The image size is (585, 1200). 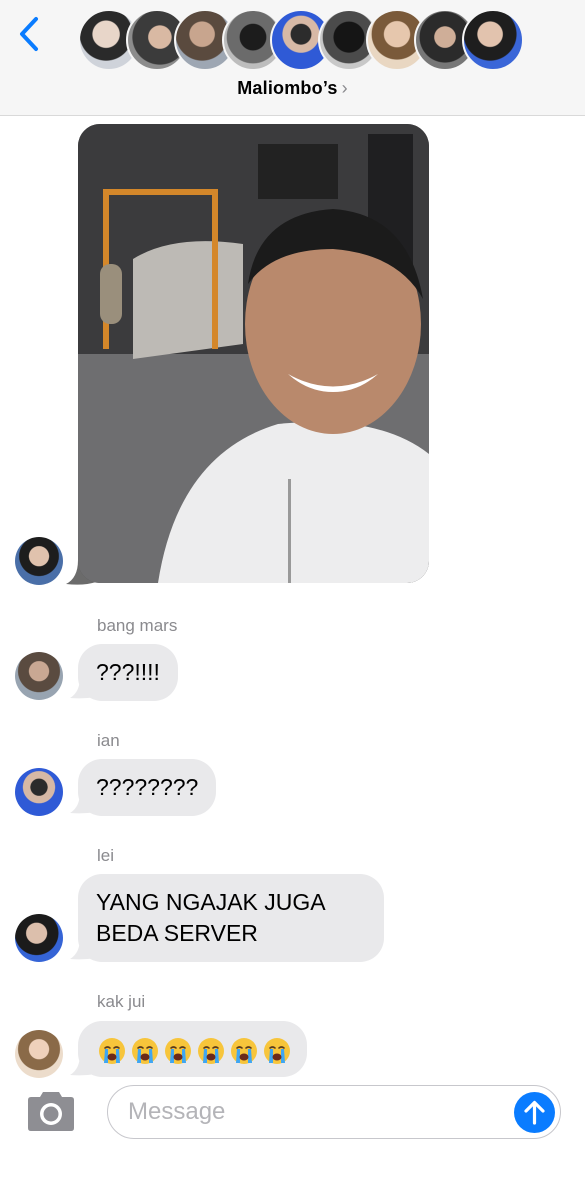 I want to click on message-text: ????????, so click(x=147, y=787).